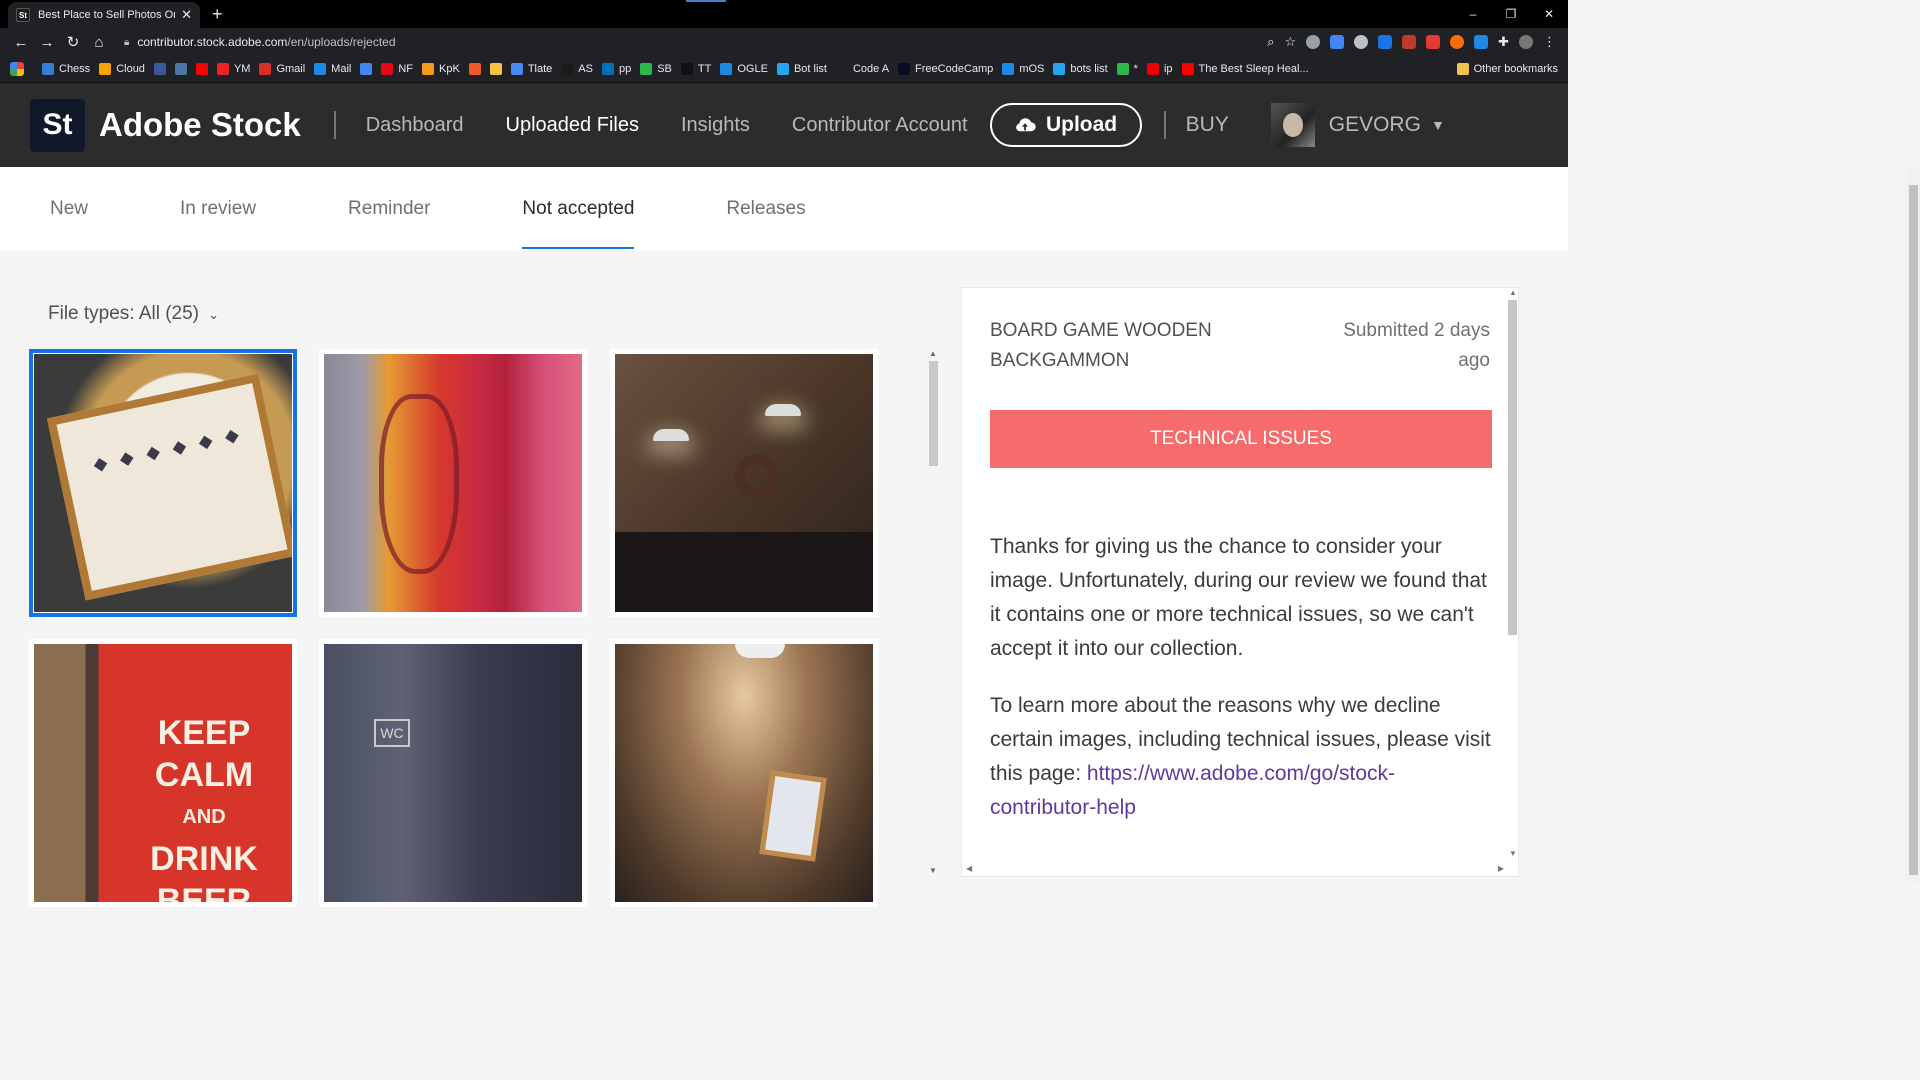 The width and height of the screenshot is (1920, 1080). What do you see at coordinates (73, 42) in the screenshot?
I see `reload-icon: ↻` at bounding box center [73, 42].